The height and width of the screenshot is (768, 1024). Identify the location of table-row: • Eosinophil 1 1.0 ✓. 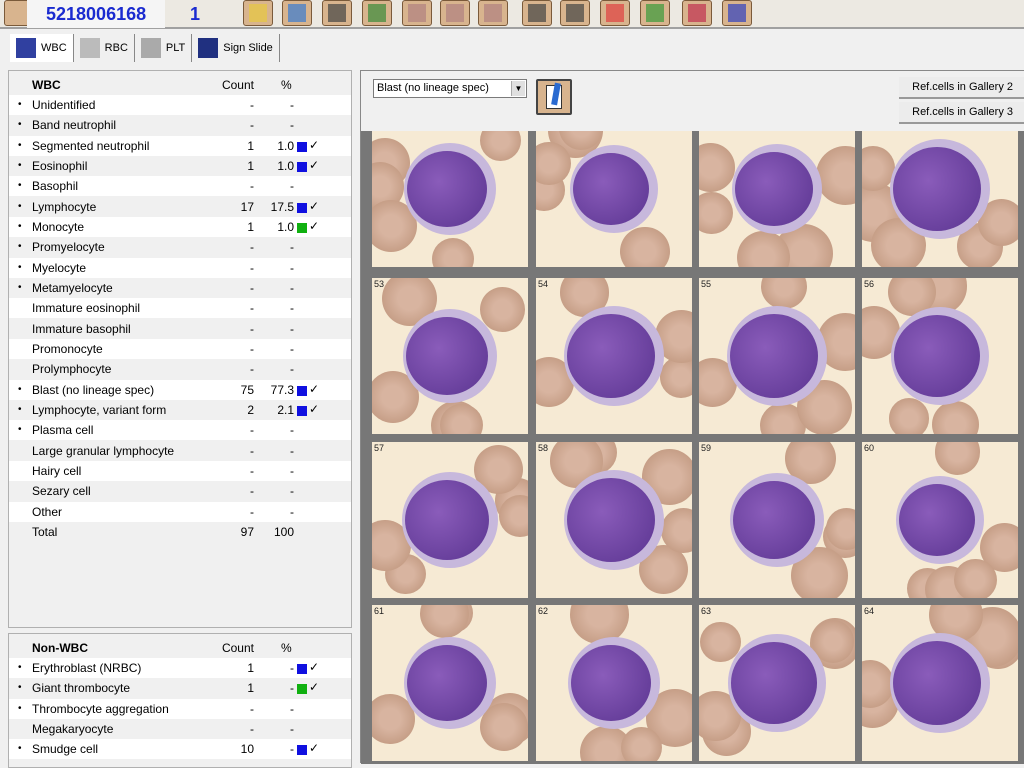
(180, 166).